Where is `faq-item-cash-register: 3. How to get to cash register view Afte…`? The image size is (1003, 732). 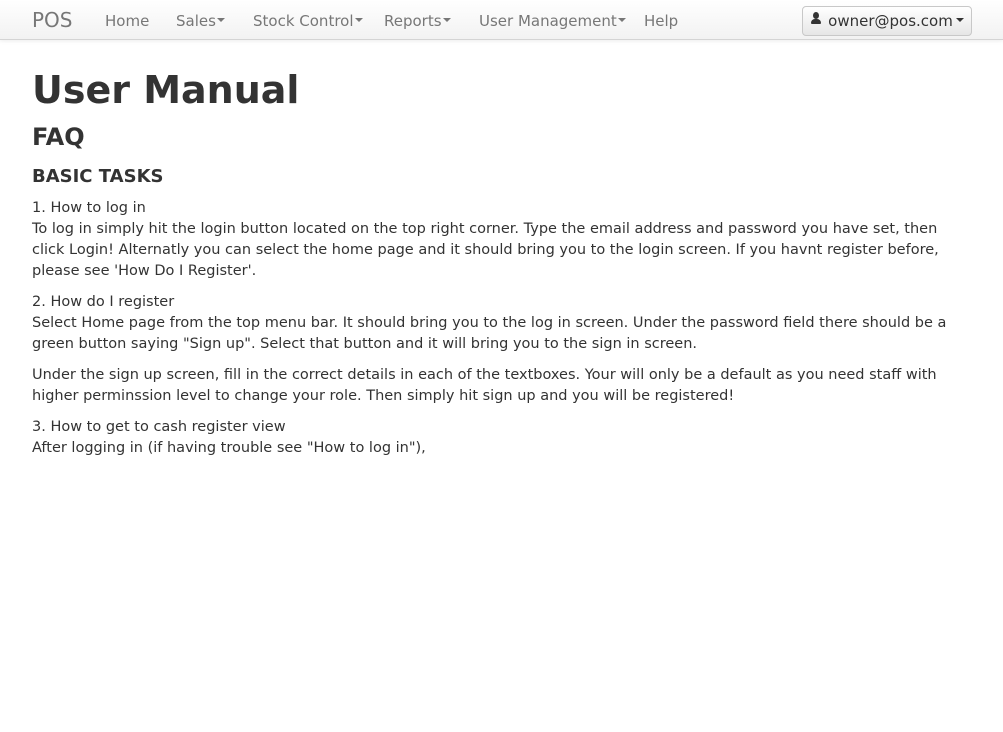 faq-item-cash-register: 3. How to get to cash register view Afte… is located at coordinates (499, 438).